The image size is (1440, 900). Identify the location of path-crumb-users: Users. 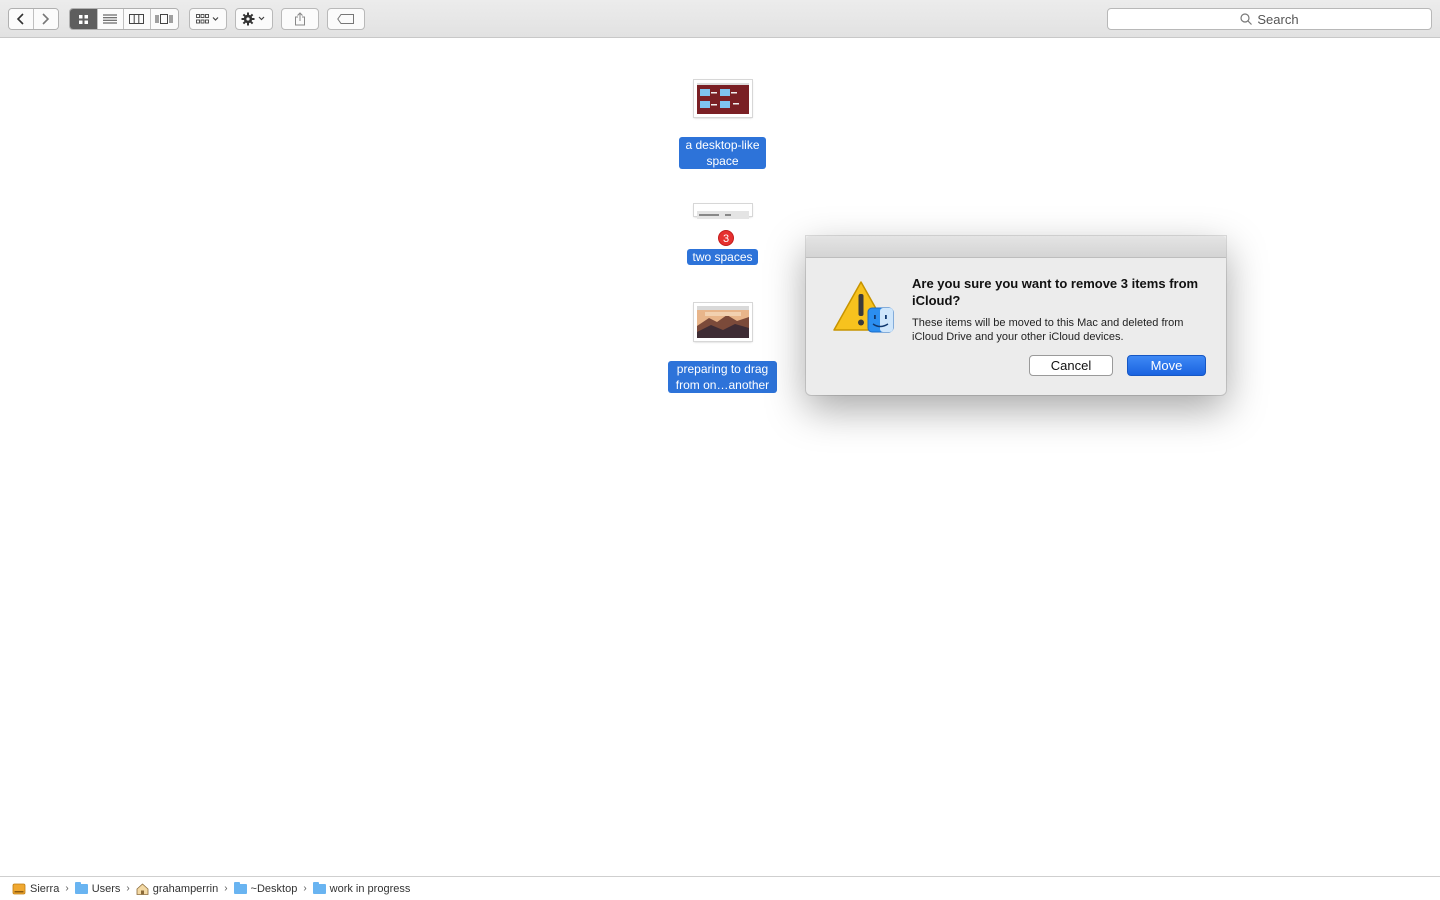
(97, 888).